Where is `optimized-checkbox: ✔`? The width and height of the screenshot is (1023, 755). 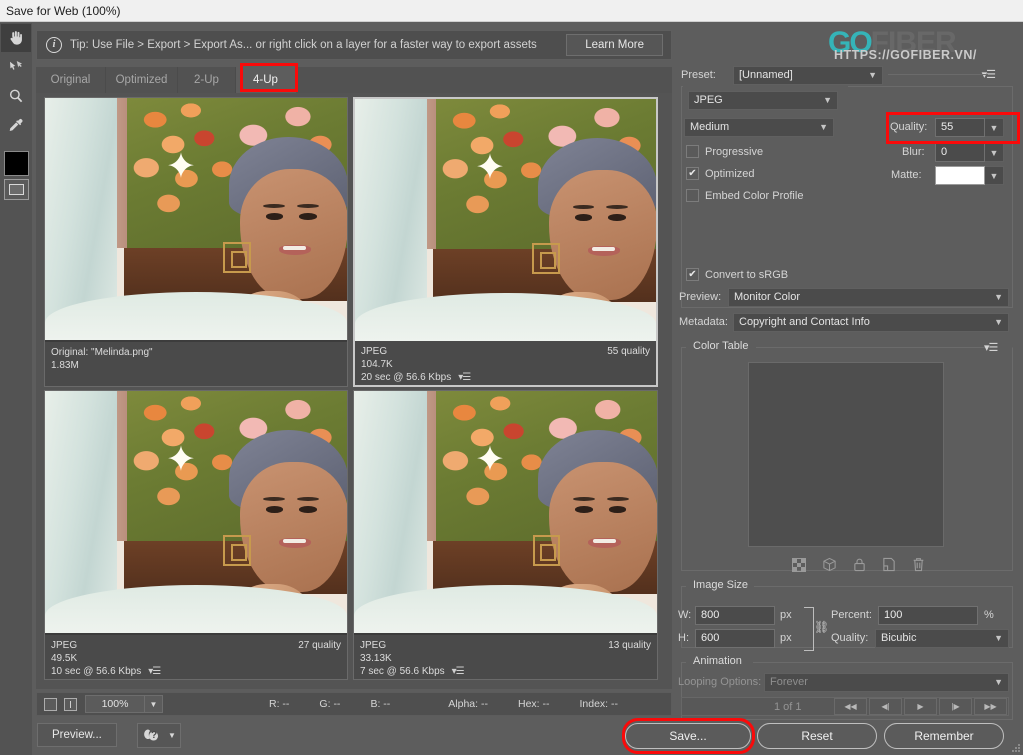 optimized-checkbox: ✔ is located at coordinates (692, 173).